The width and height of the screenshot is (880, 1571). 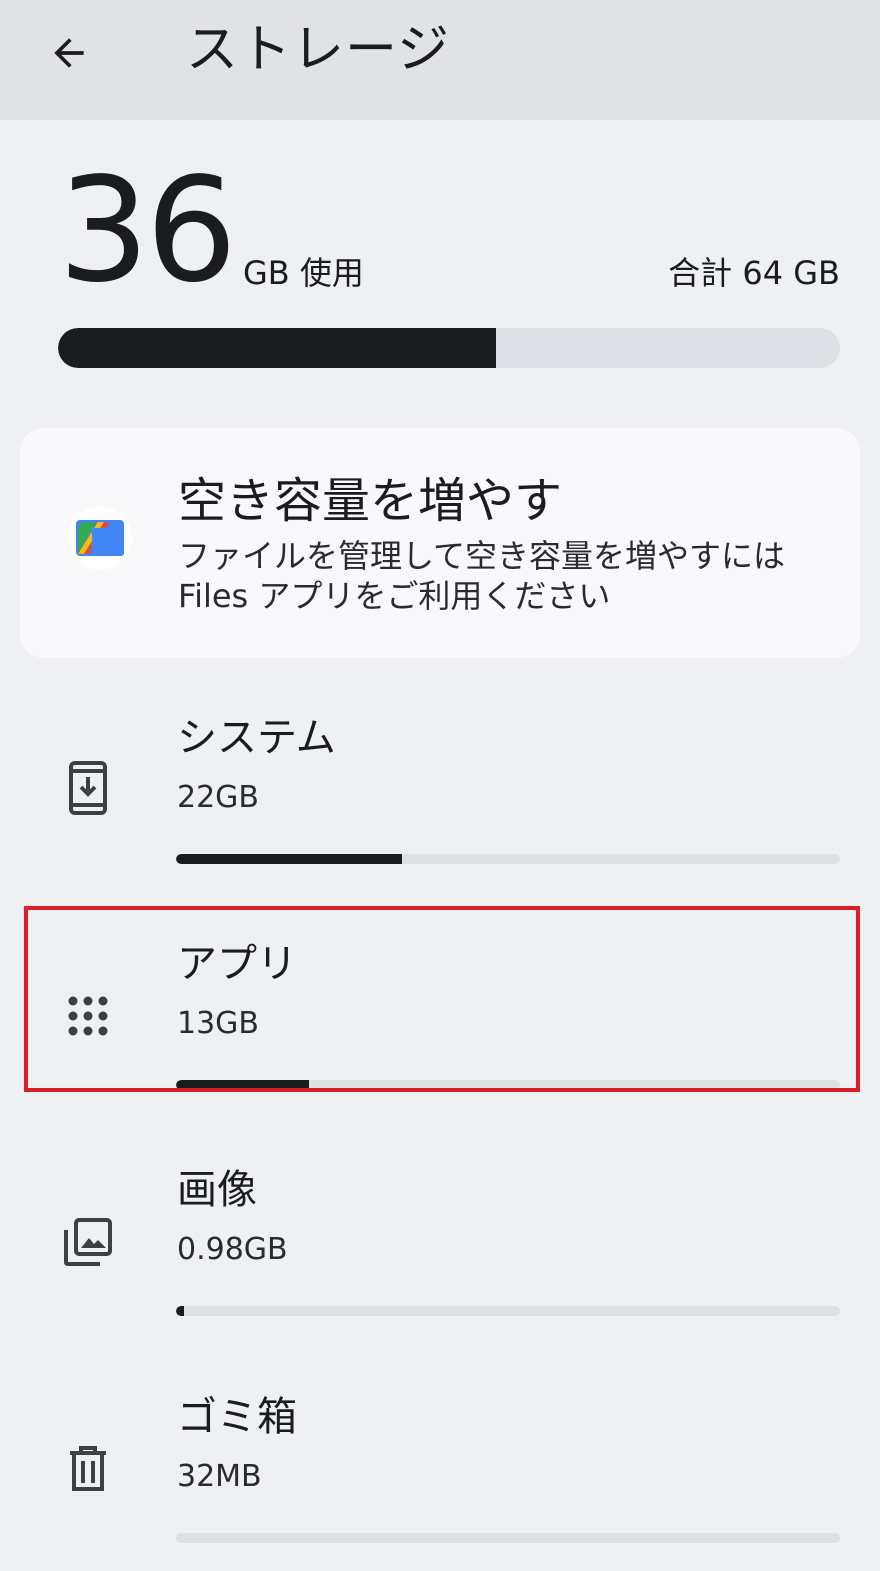 I want to click on free-up-space-title: 空き容量を増やす, so click(x=370, y=501).